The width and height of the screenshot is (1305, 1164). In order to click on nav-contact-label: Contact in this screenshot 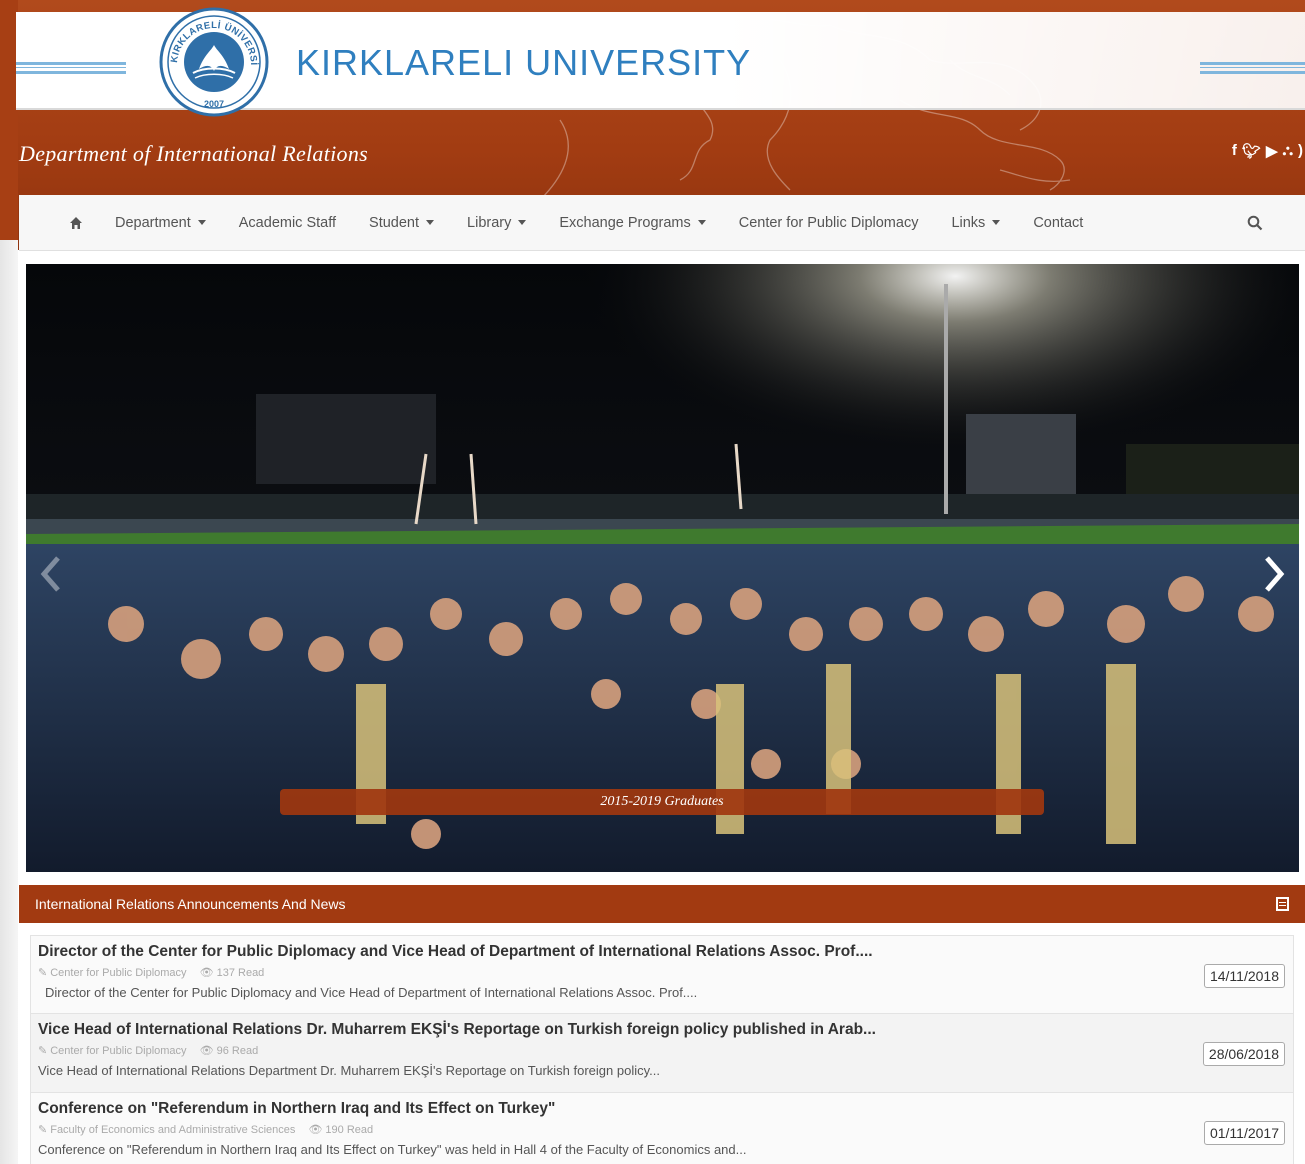, I will do `click(1058, 222)`.